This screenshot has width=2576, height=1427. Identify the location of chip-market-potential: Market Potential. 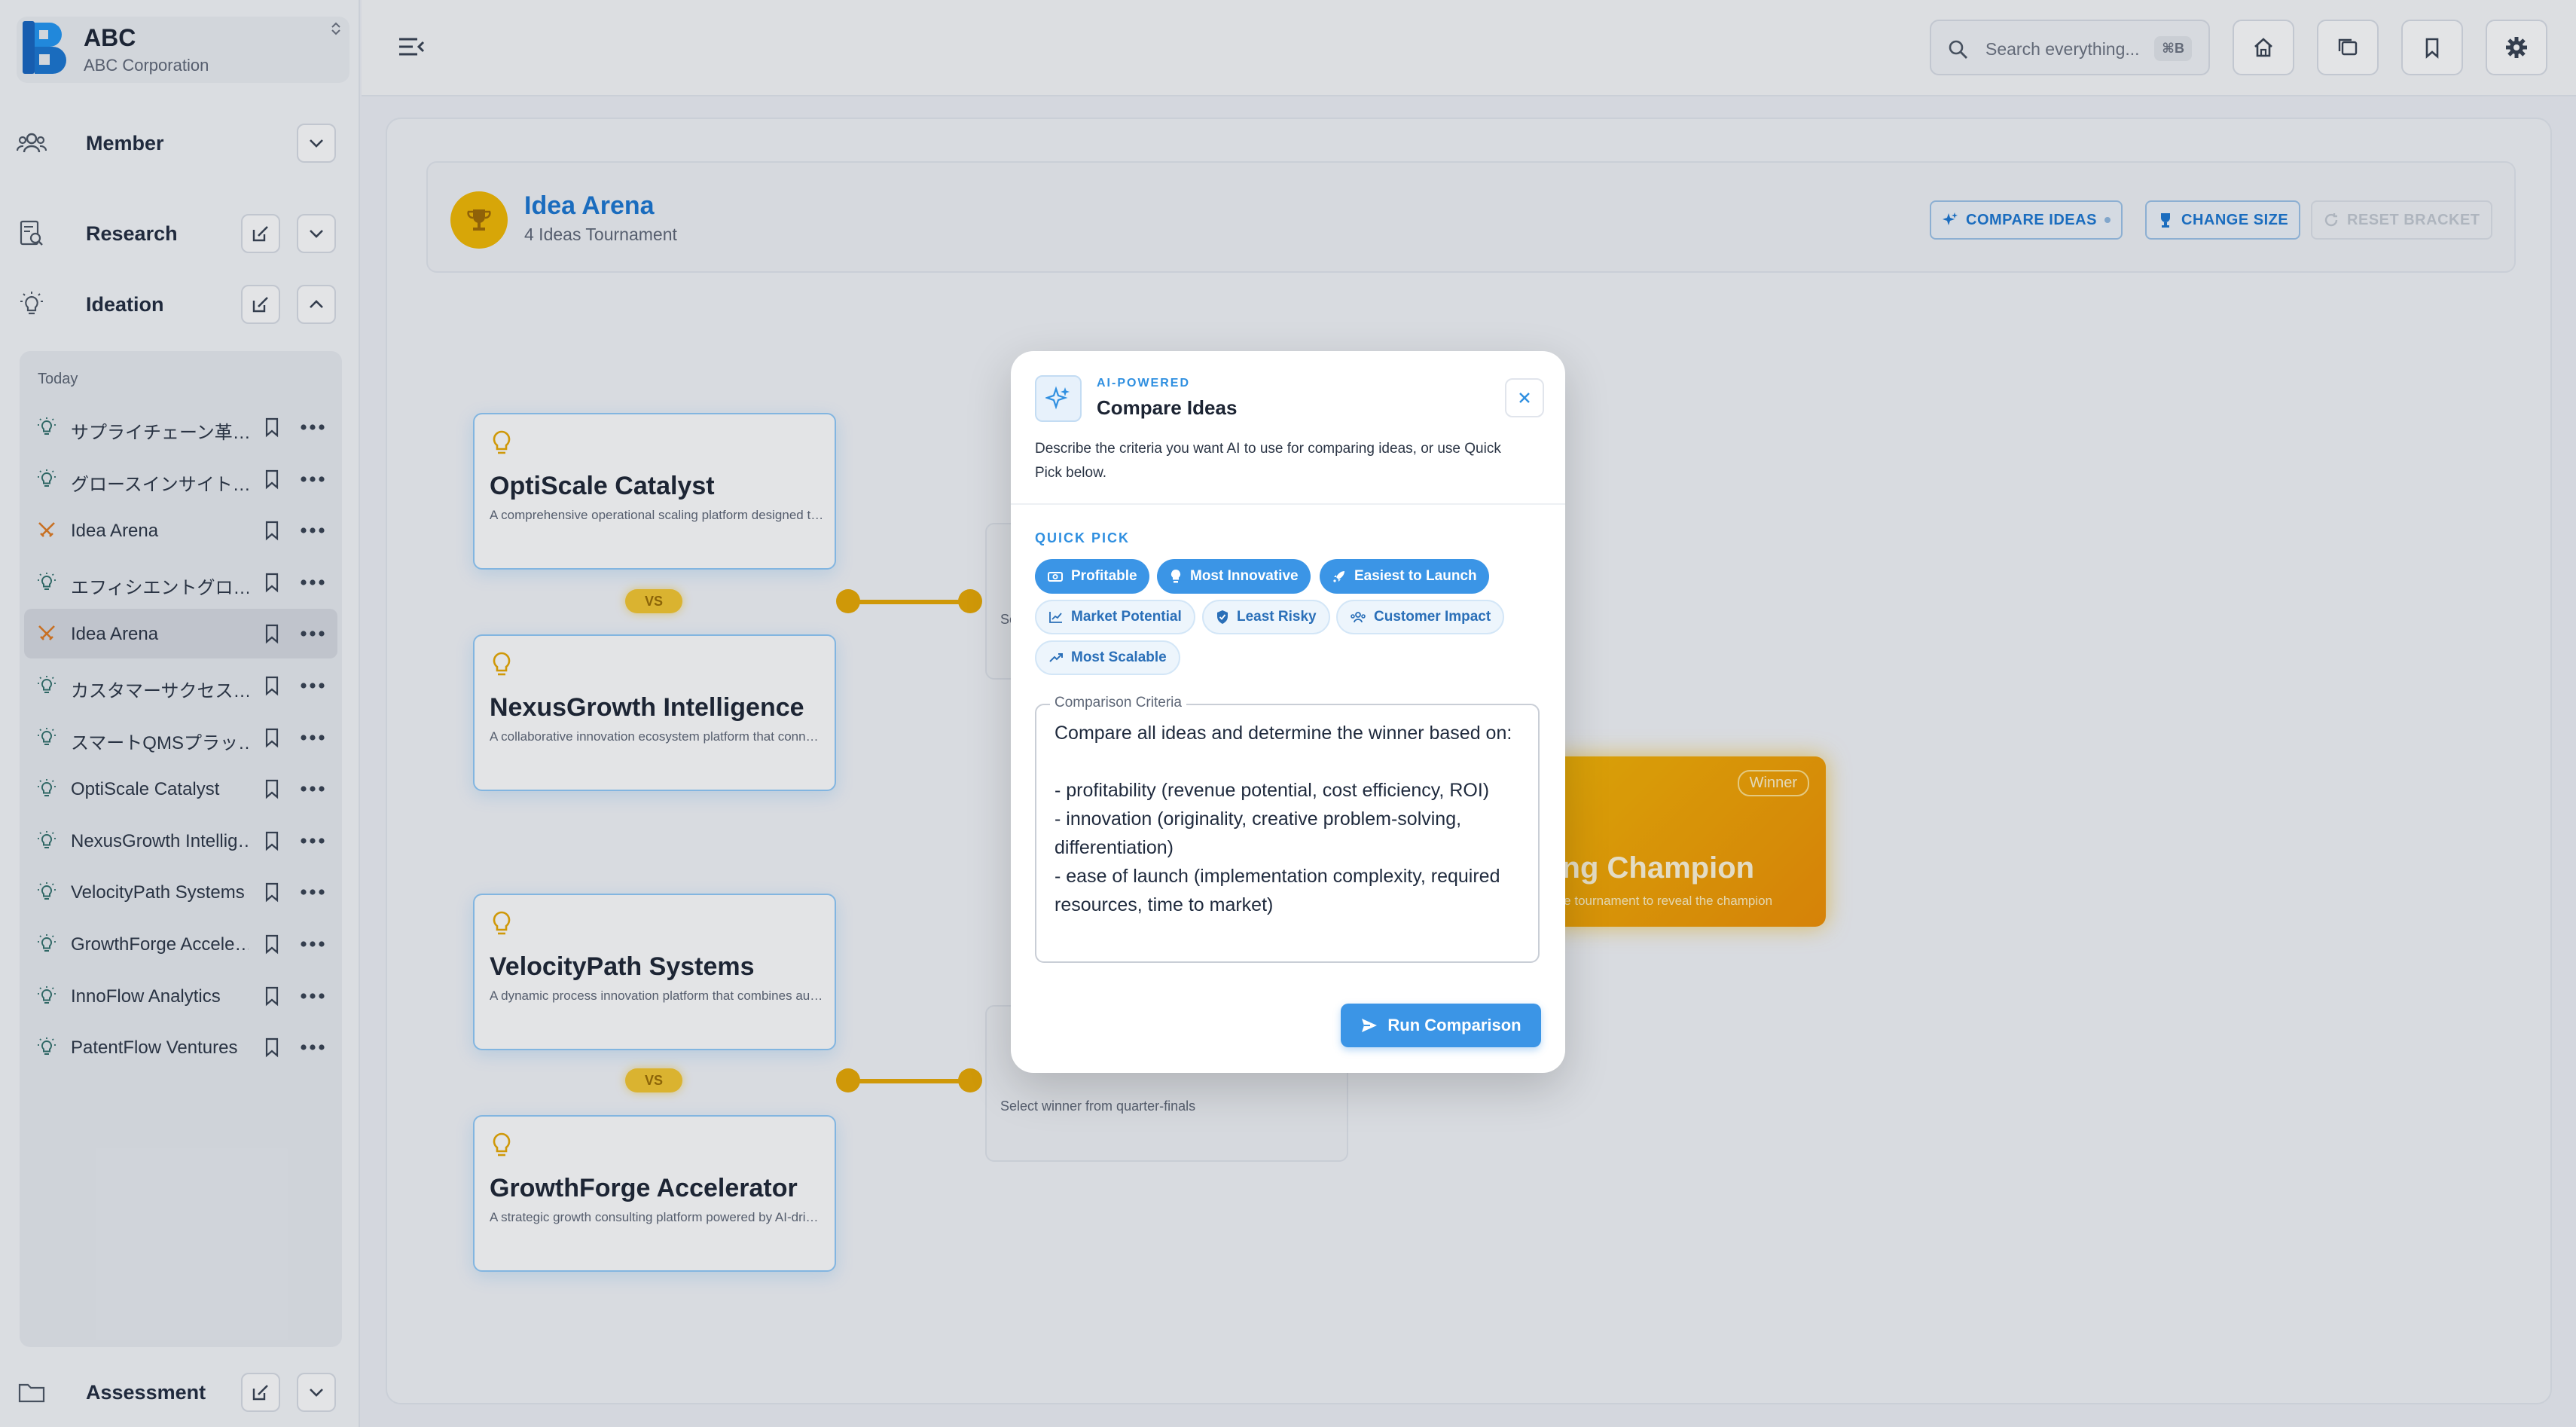
(1115, 617).